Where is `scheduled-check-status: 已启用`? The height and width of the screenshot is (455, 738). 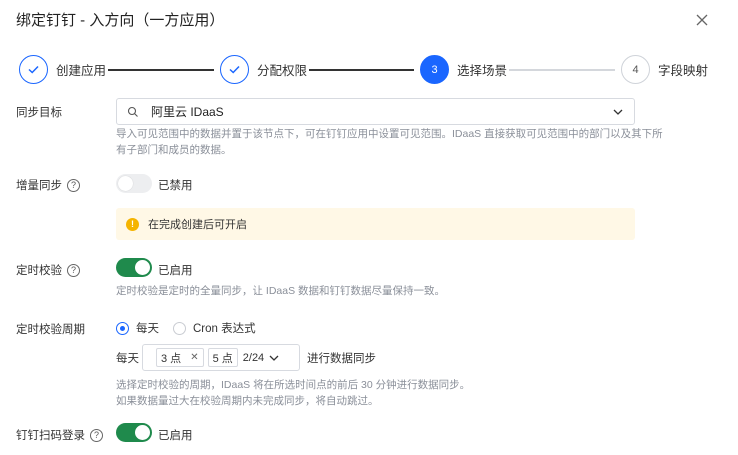
scheduled-check-status: 已启用 is located at coordinates (175, 271).